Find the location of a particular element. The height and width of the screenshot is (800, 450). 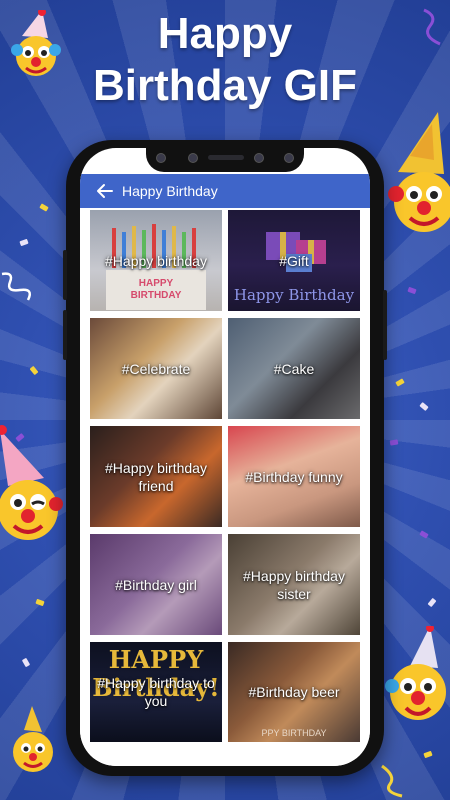

category-label: #Birthday beer is located at coordinates (294, 692).